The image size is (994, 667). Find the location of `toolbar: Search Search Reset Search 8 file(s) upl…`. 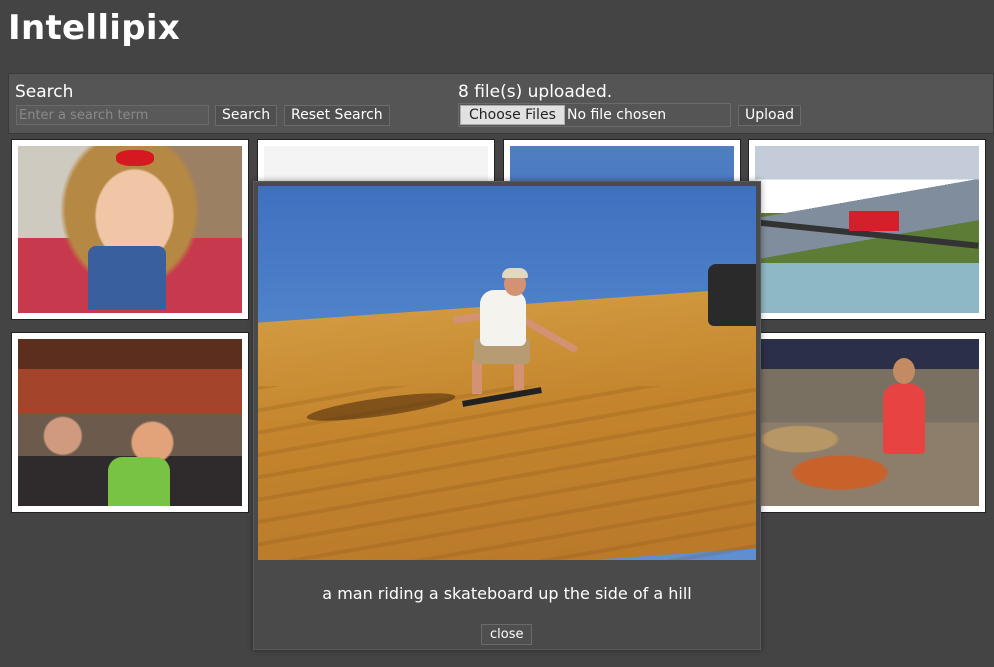

toolbar: Search Search Reset Search 8 file(s) upl… is located at coordinates (501, 103).